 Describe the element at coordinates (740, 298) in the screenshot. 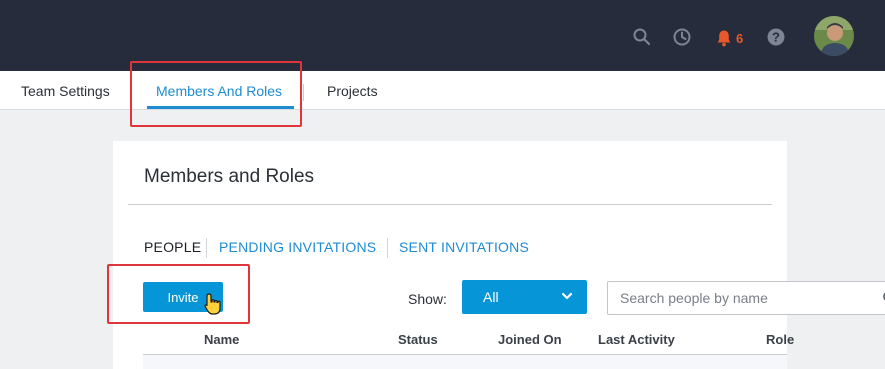

I see `search-people-input` at that location.